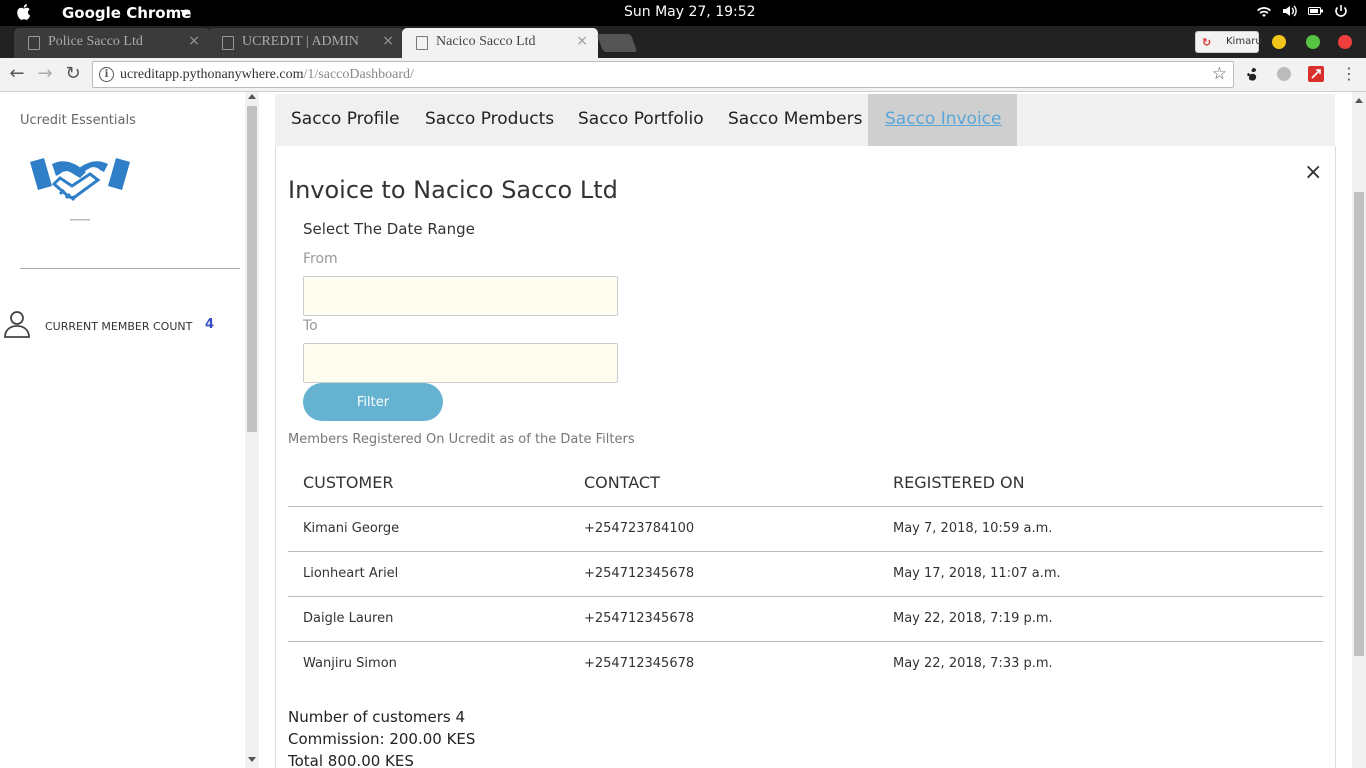  What do you see at coordinates (1284, 74) in the screenshot?
I see `chat-extension-icon` at bounding box center [1284, 74].